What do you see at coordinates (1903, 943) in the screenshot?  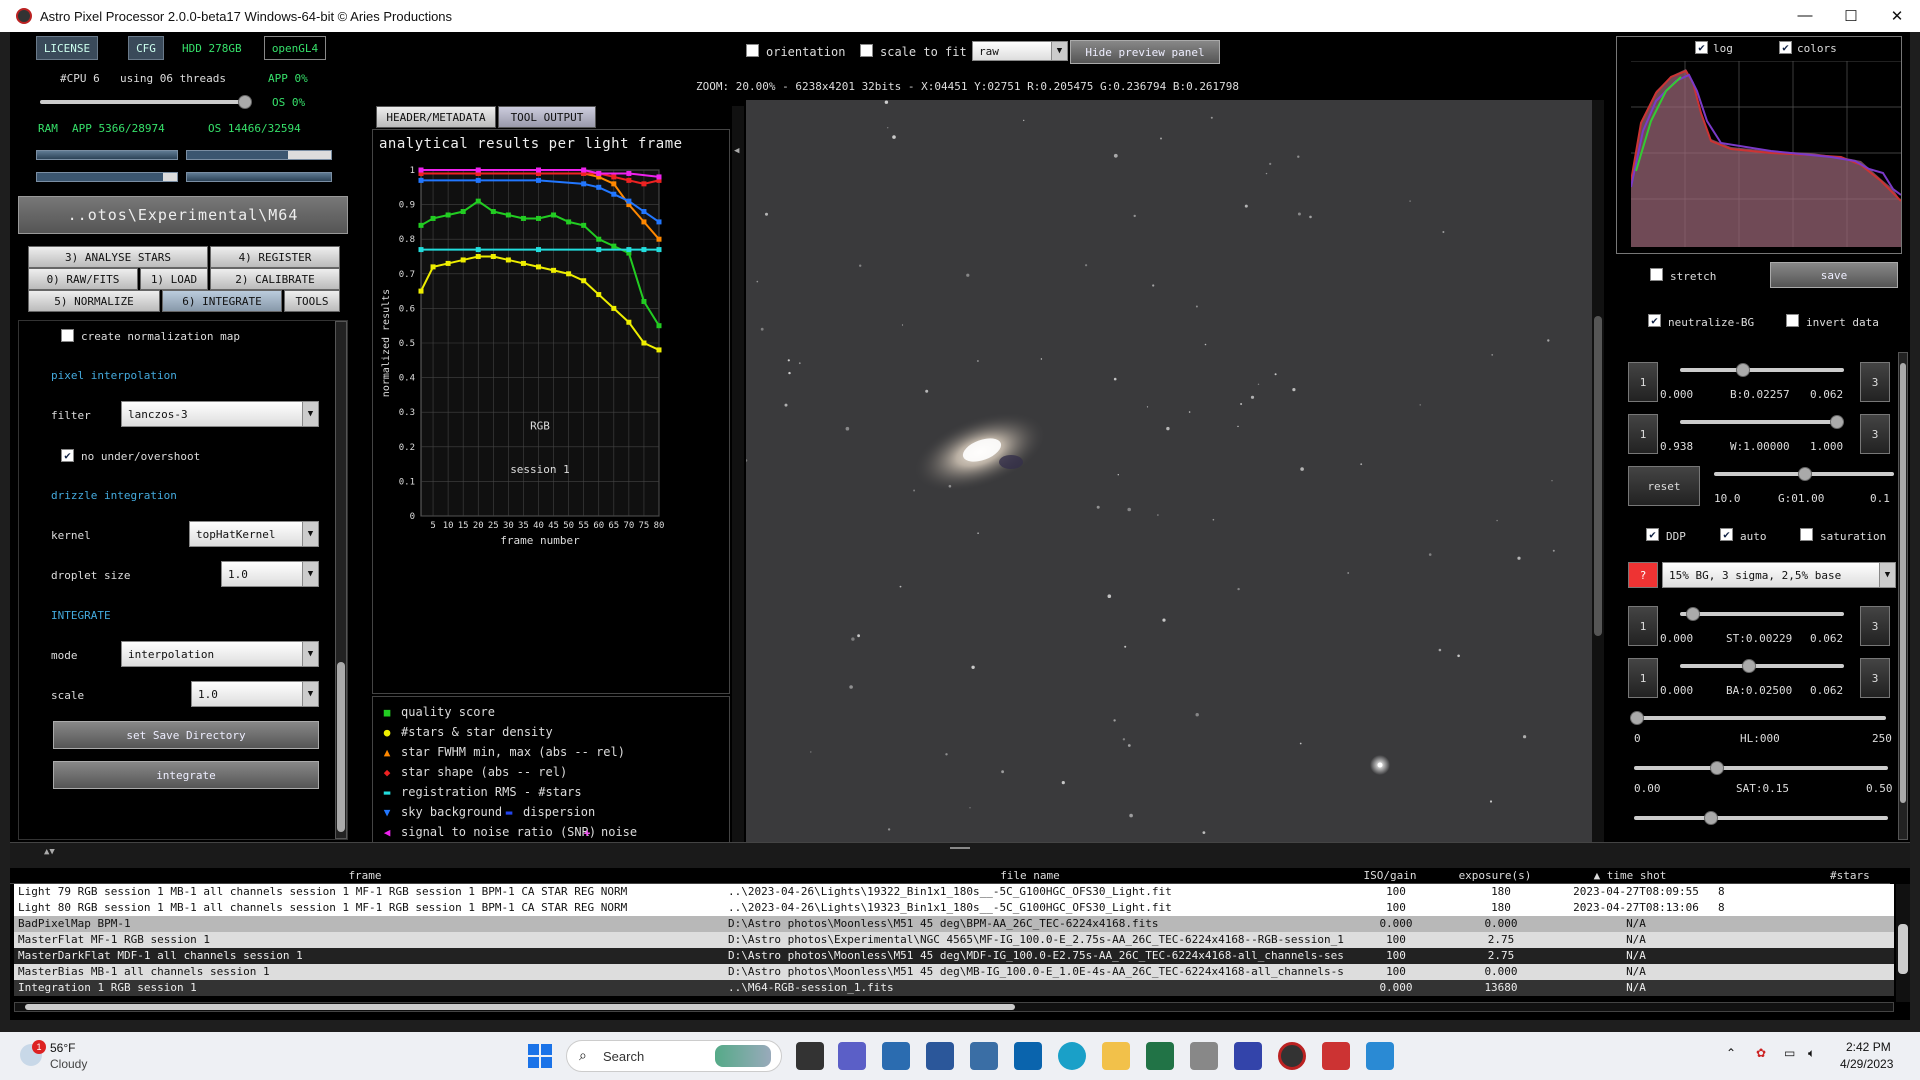 I see `table-vertical-scrollbar` at bounding box center [1903, 943].